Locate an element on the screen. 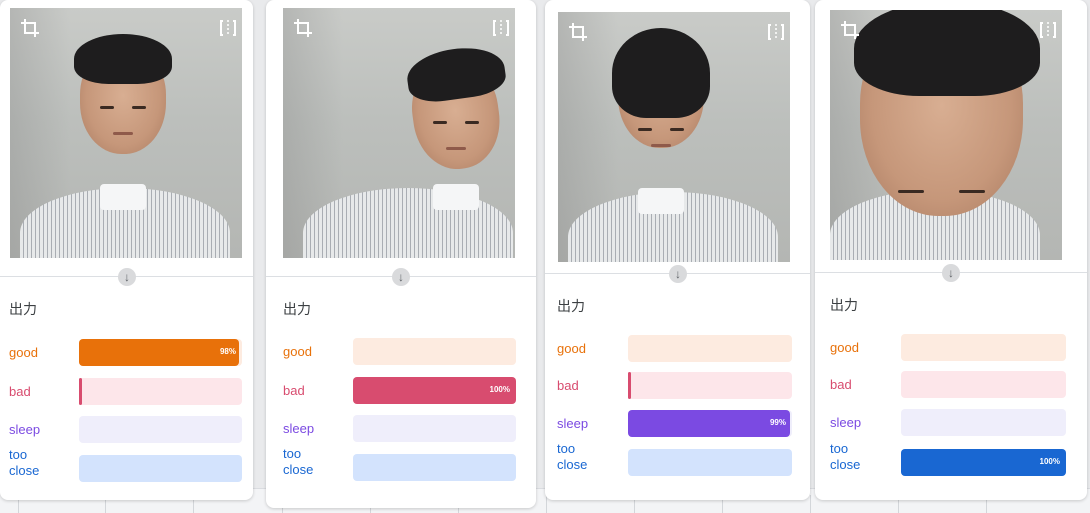 This screenshot has width=1090, height=513. confidence-percent: 98% is located at coordinates (227, 351).